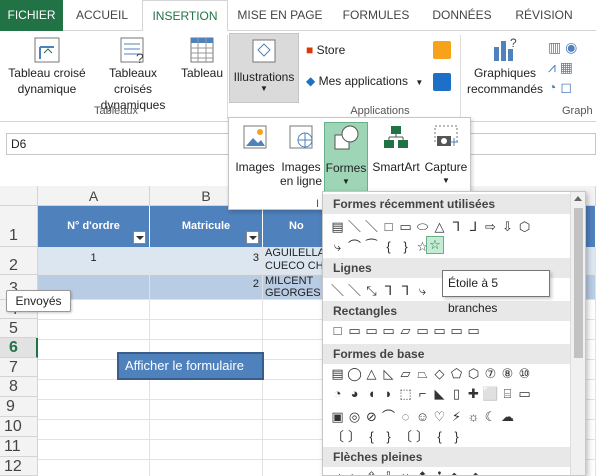  What do you see at coordinates (264, 68) in the screenshot?
I see `illustrations-button: Illustrations ▼` at bounding box center [264, 68].